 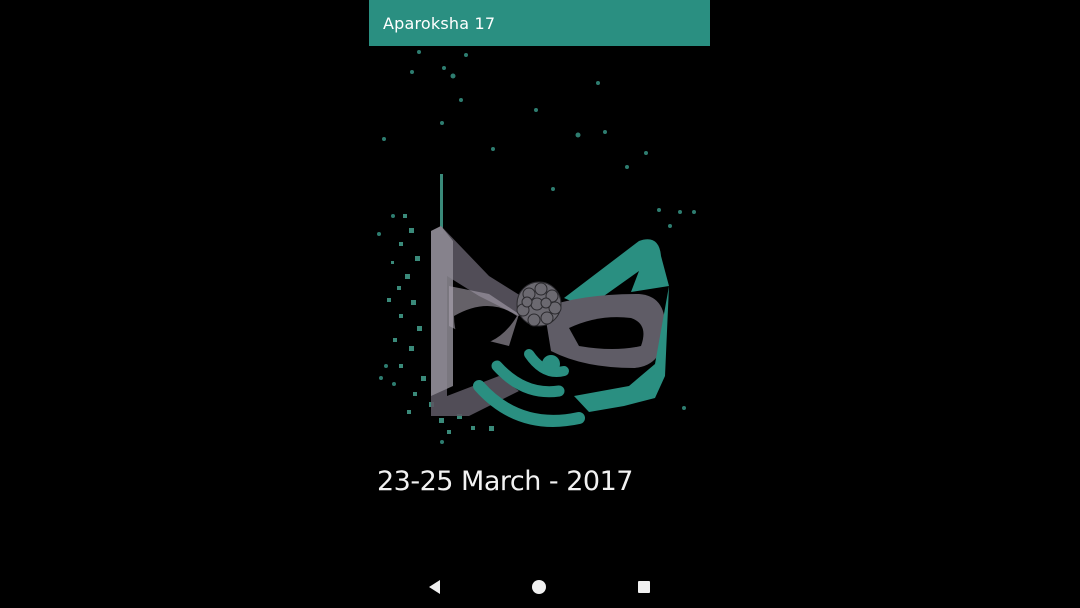 I want to click on system-nav-bar, so click(x=539, y=587).